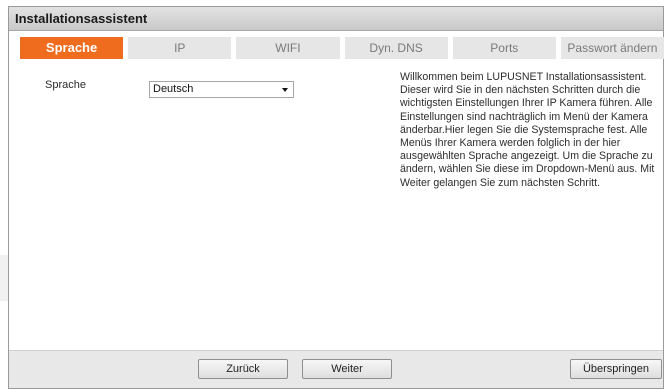 This screenshot has height=390, width=665. What do you see at coordinates (221, 89) in the screenshot?
I see `language-select: Deutsch` at bounding box center [221, 89].